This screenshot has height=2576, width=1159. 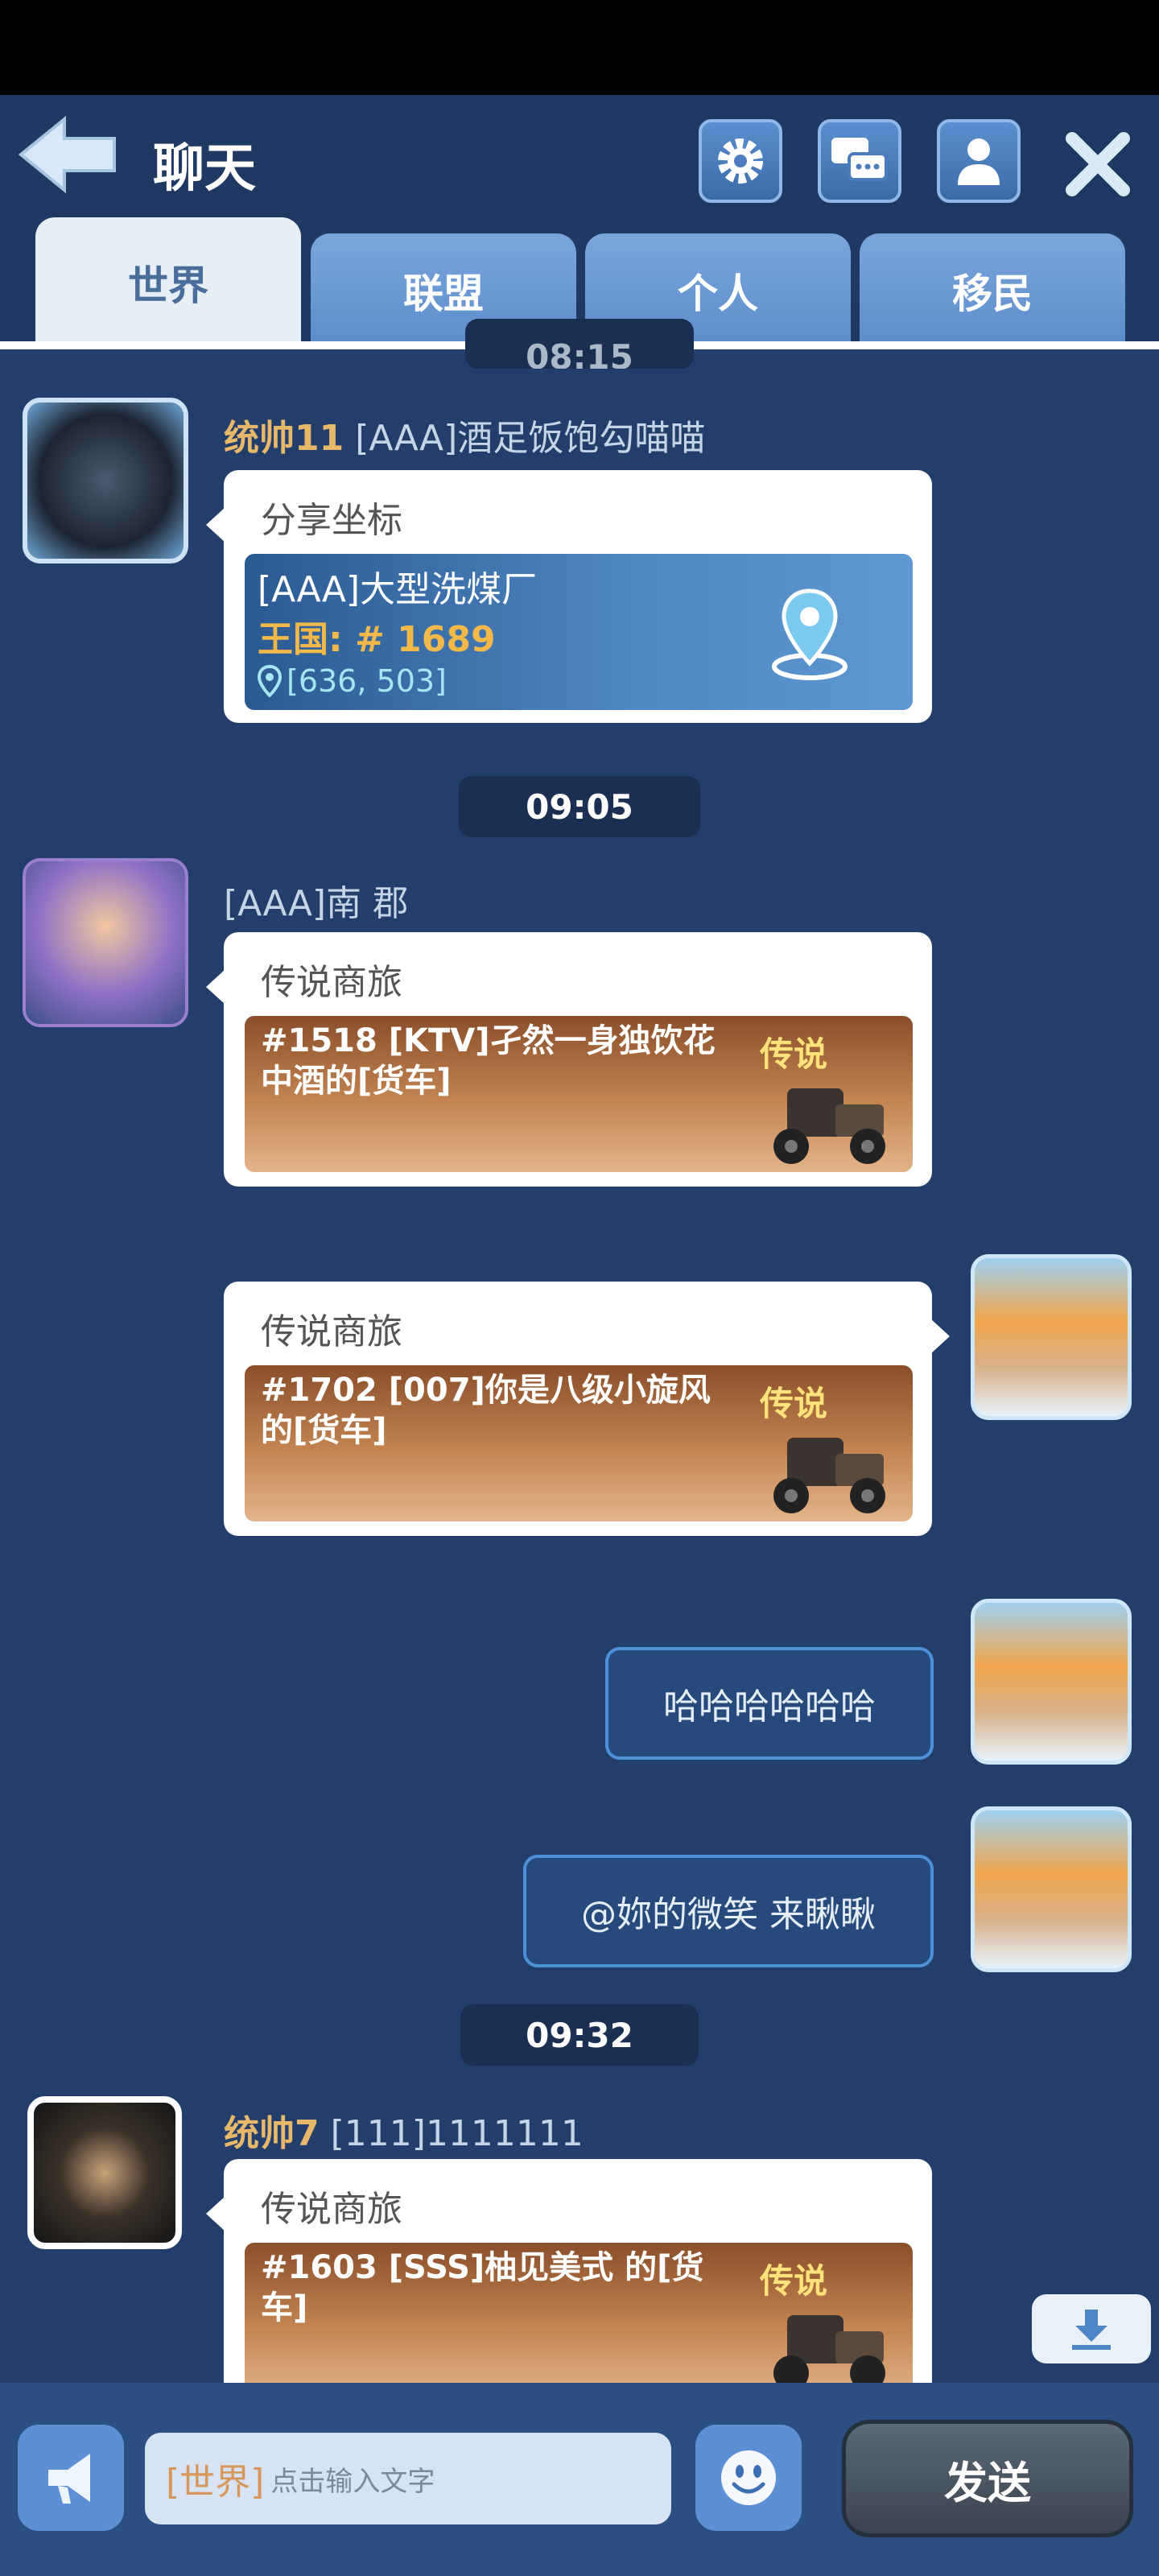 I want to click on megaphone-icon, so click(x=69, y=2479).